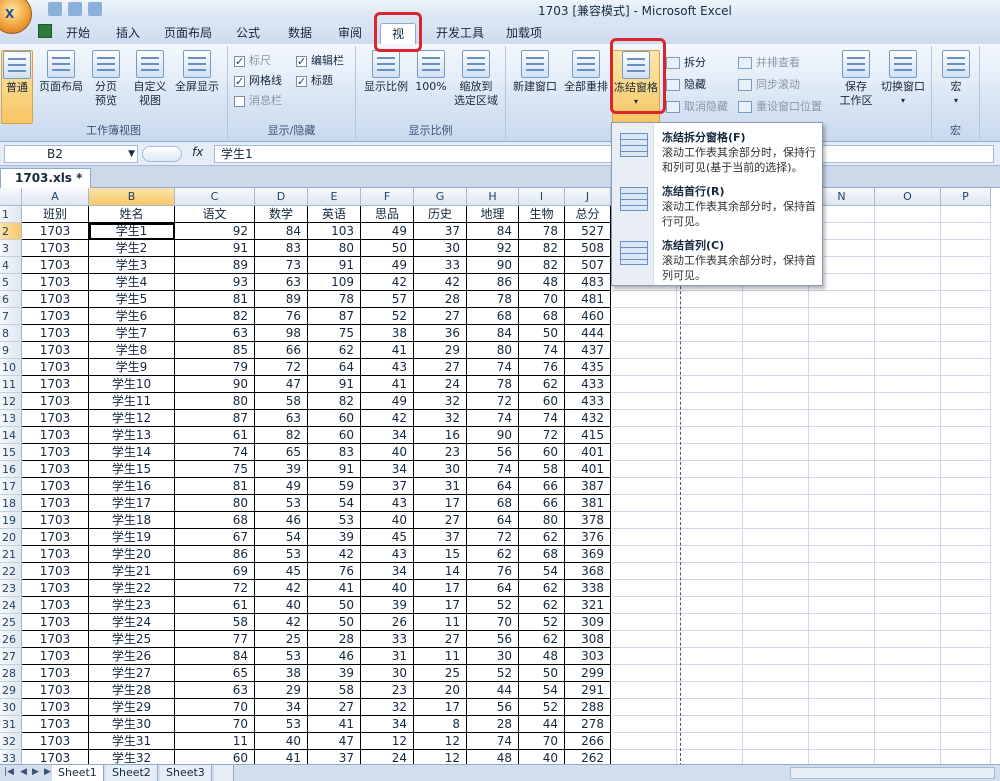  What do you see at coordinates (440, 316) in the screenshot?
I see `cell: 27` at bounding box center [440, 316].